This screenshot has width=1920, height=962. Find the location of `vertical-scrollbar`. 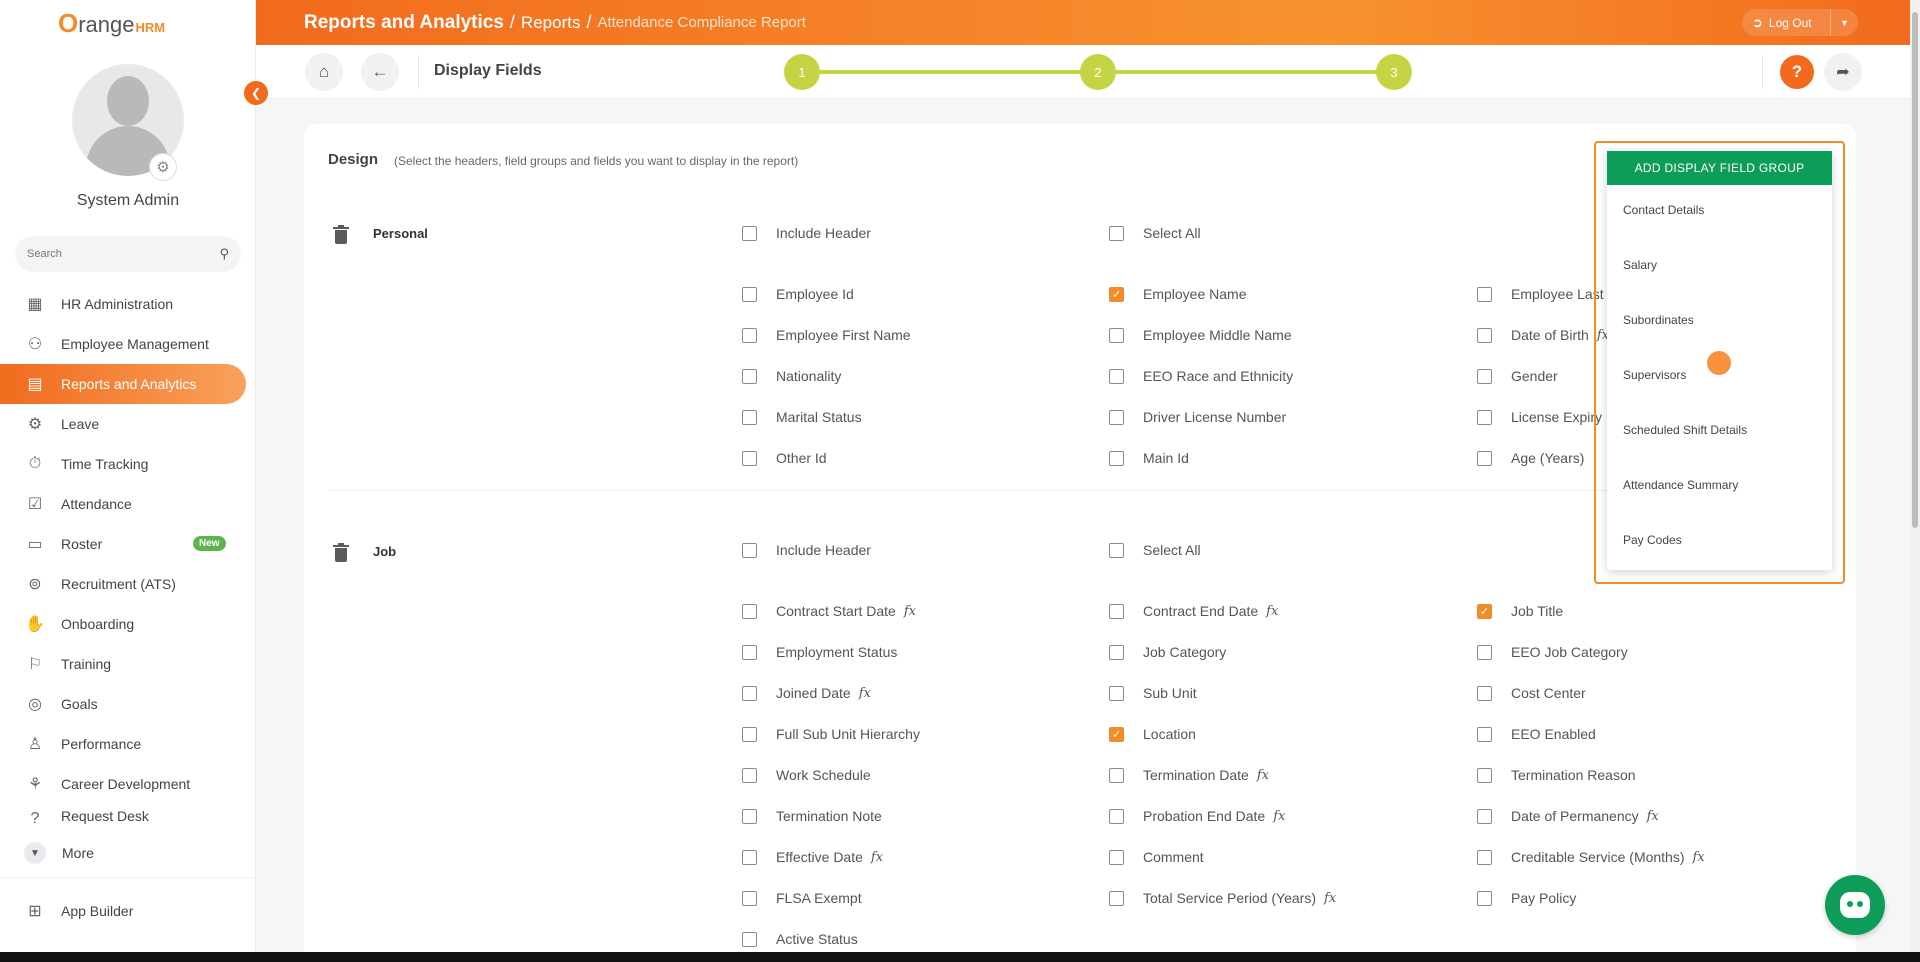

vertical-scrollbar is located at coordinates (1915, 476).